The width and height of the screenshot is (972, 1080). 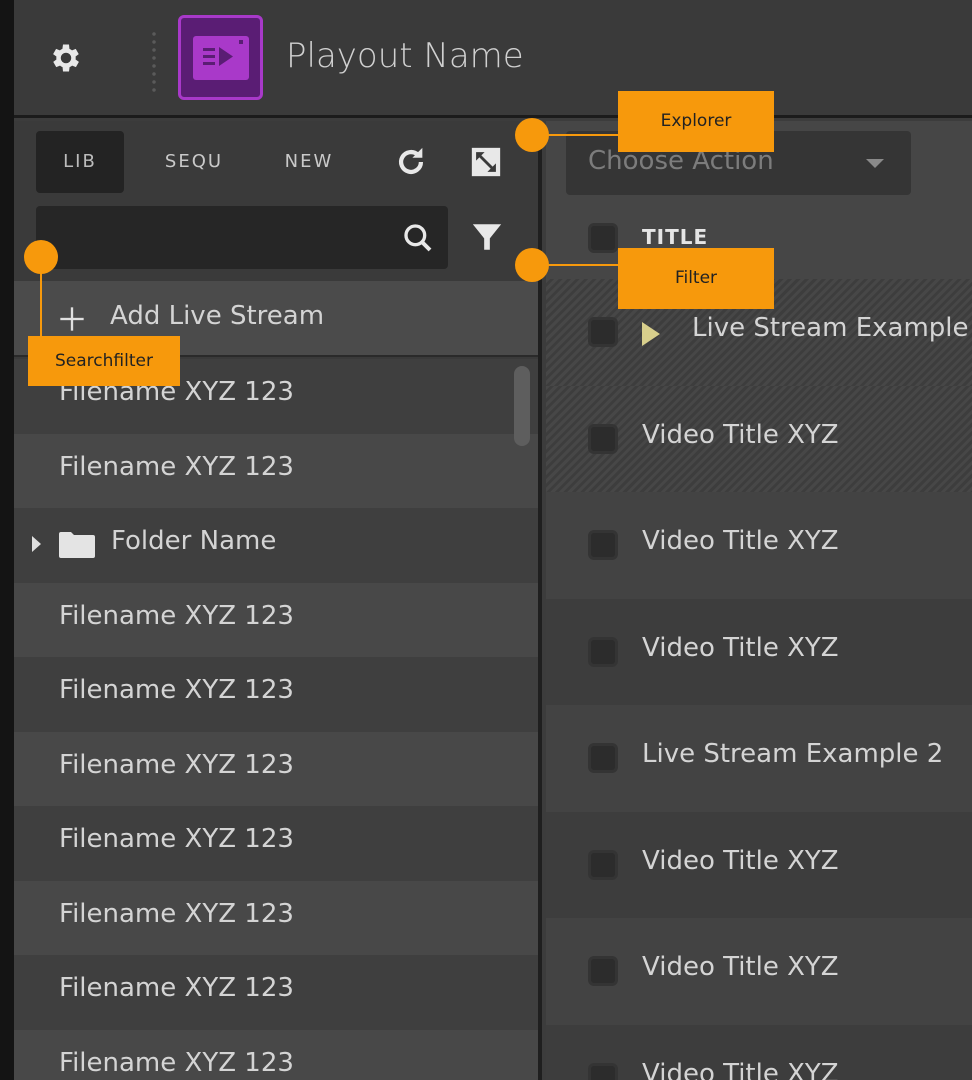 What do you see at coordinates (696, 278) in the screenshot?
I see `filter-callout: Filter` at bounding box center [696, 278].